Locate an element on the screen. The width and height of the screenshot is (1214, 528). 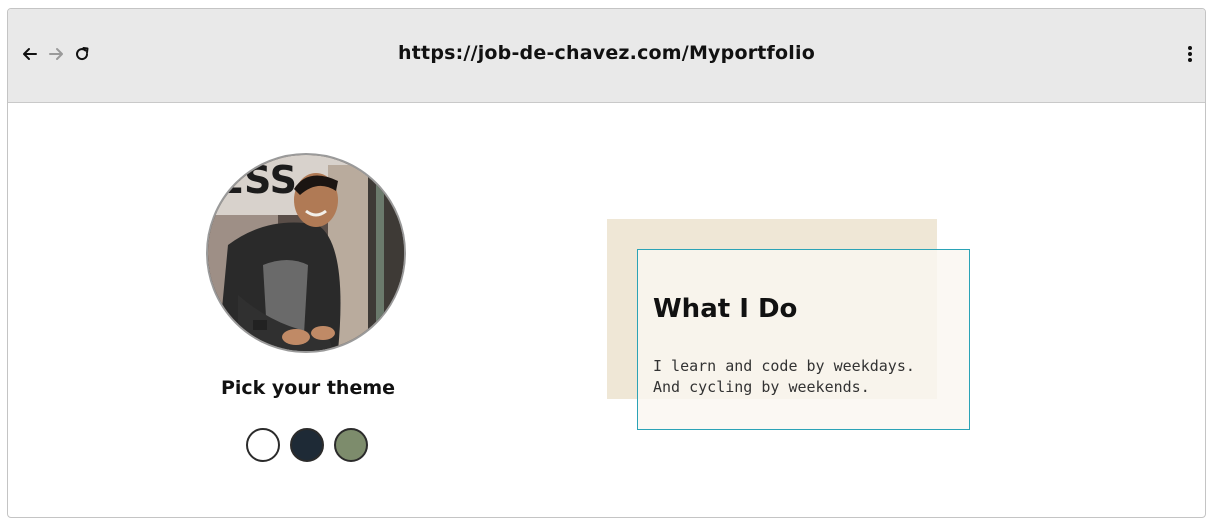
theme-swatch-light is located at coordinates (263, 445).